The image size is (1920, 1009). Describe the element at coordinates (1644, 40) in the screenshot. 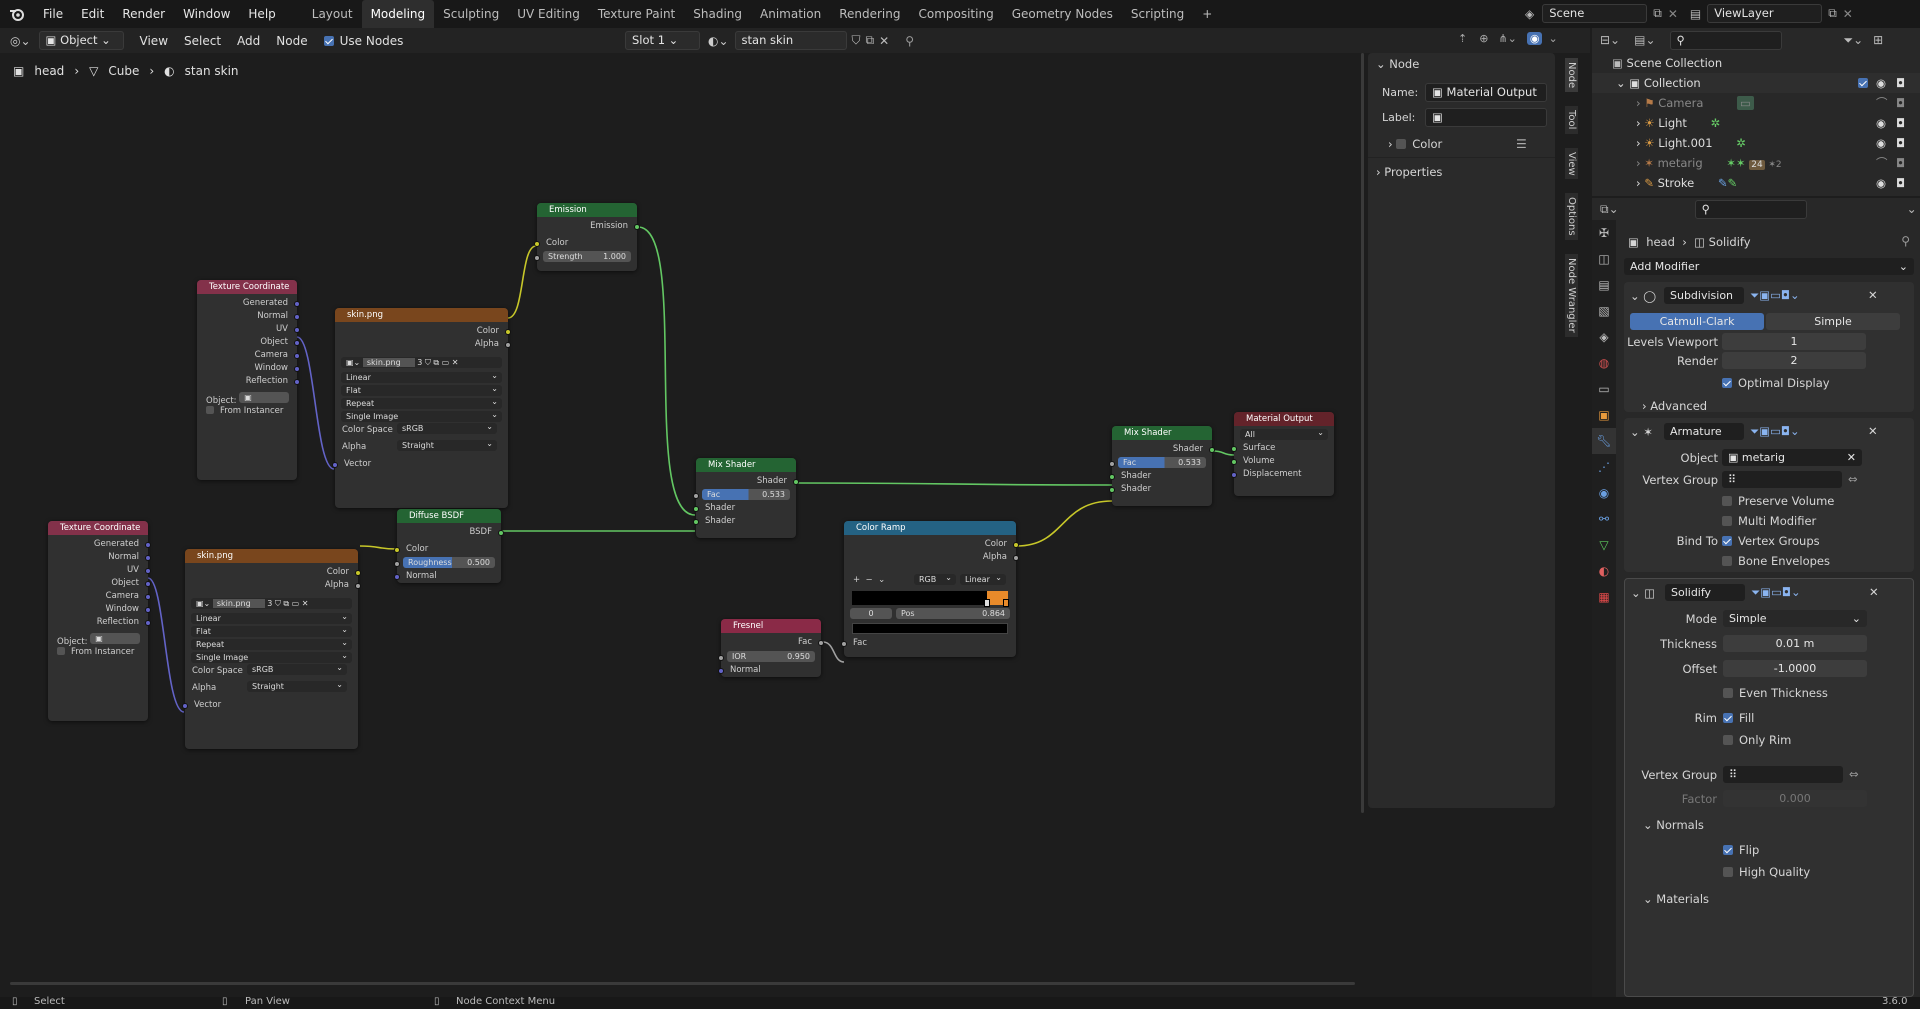

I see `display-mode-icon: ▤⌄` at that location.